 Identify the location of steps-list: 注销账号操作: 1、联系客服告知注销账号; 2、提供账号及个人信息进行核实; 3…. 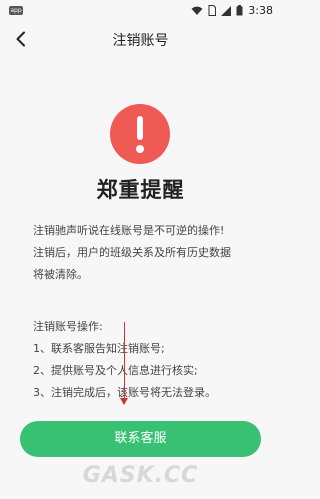
(149, 360).